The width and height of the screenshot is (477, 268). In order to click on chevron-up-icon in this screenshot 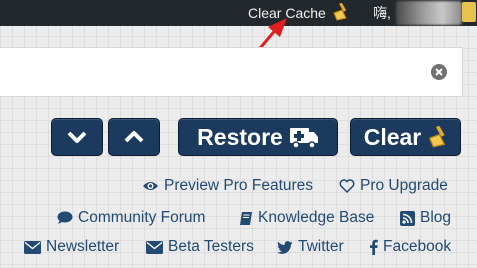, I will do `click(134, 137)`.